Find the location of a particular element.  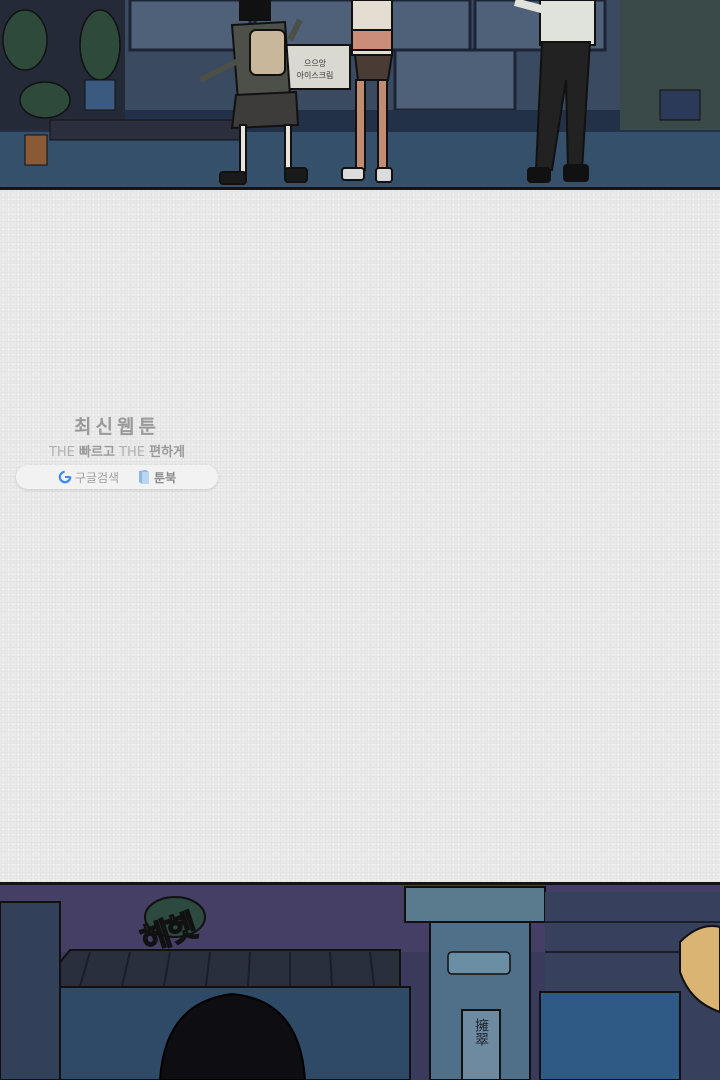

watermark-tagline: THE 빠르고 THE 편하게 is located at coordinates (117, 450).